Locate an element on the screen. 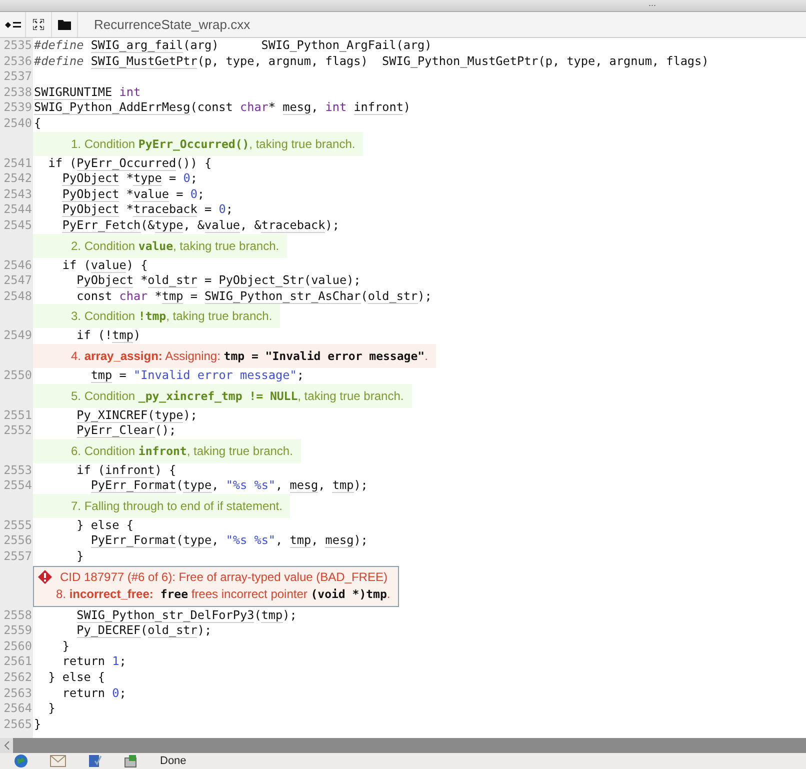 The image size is (806, 769). chevron-left-icon is located at coordinates (7, 745).